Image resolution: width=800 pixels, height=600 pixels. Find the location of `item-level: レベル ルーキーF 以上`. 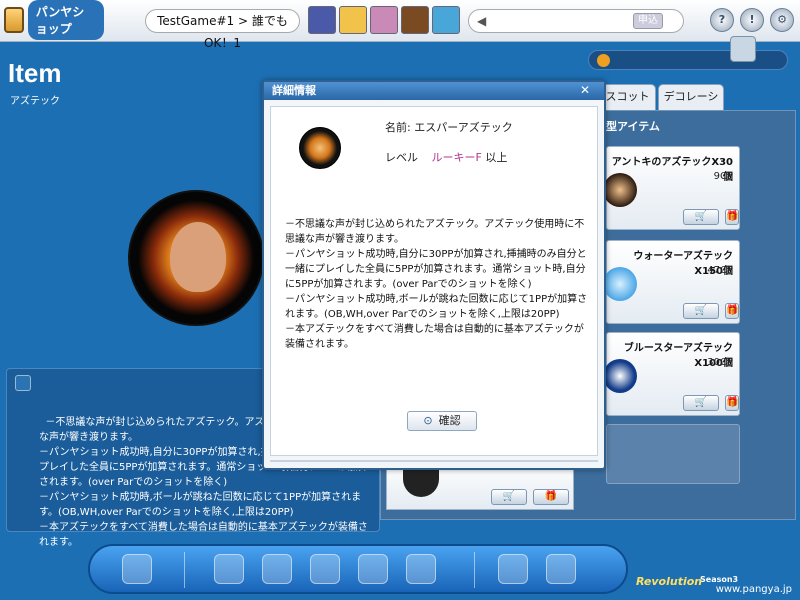

item-level: レベル ルーキーF 以上 is located at coordinates (446, 157).